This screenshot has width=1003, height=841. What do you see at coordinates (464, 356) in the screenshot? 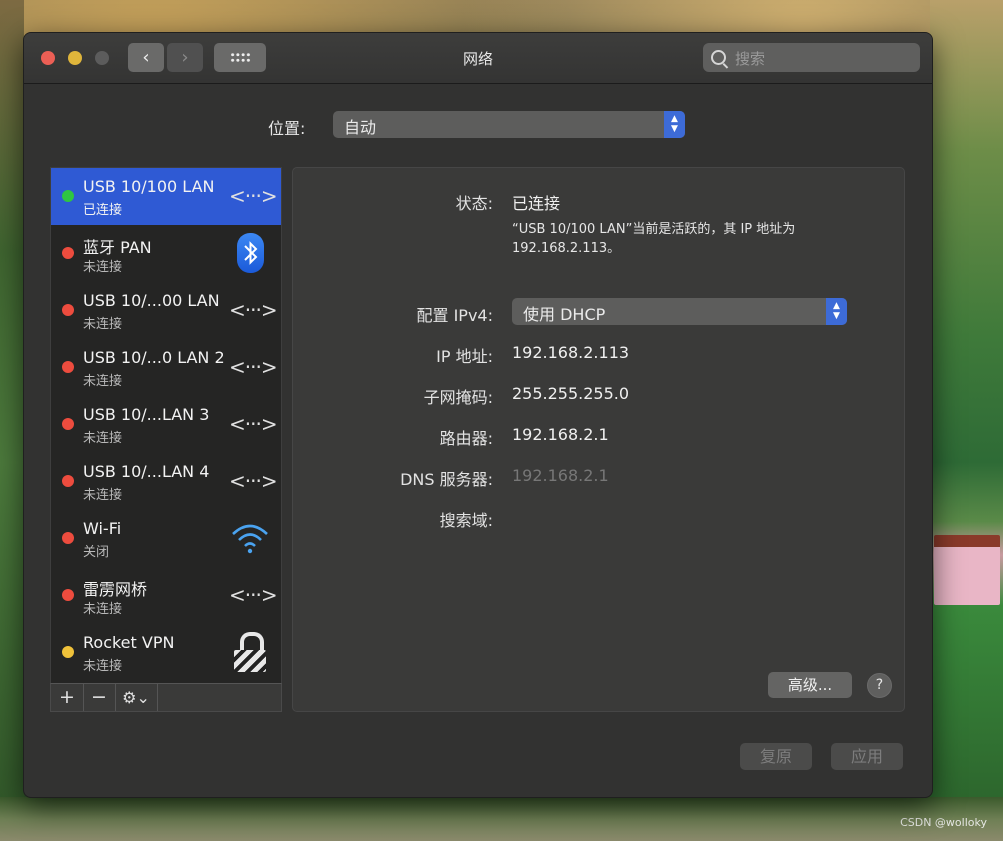
I see `ip-address-label: IP 地址:` at bounding box center [464, 356].